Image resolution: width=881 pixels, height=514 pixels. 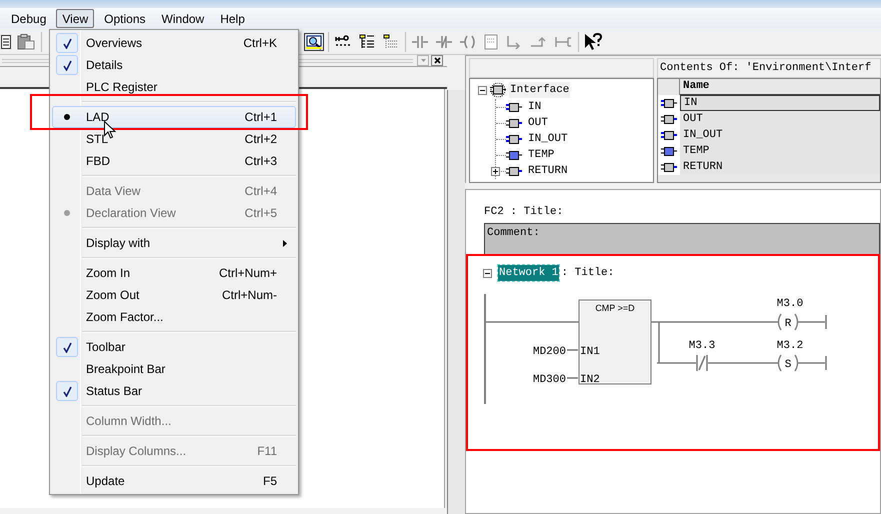 What do you see at coordinates (780, 103) in the screenshot?
I see `table-row: IN` at bounding box center [780, 103].